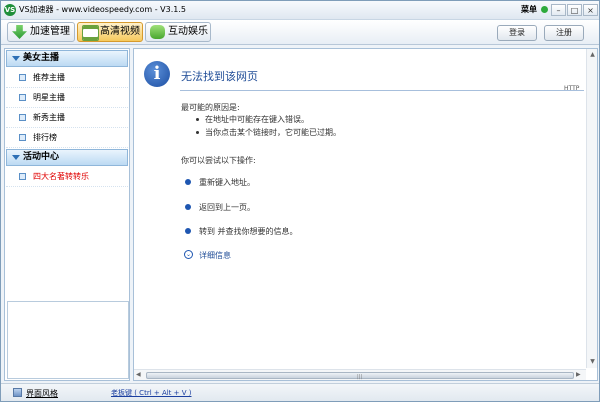 The width and height of the screenshot is (600, 402). I want to click on chevron-down-icon: ⌄, so click(188, 254).